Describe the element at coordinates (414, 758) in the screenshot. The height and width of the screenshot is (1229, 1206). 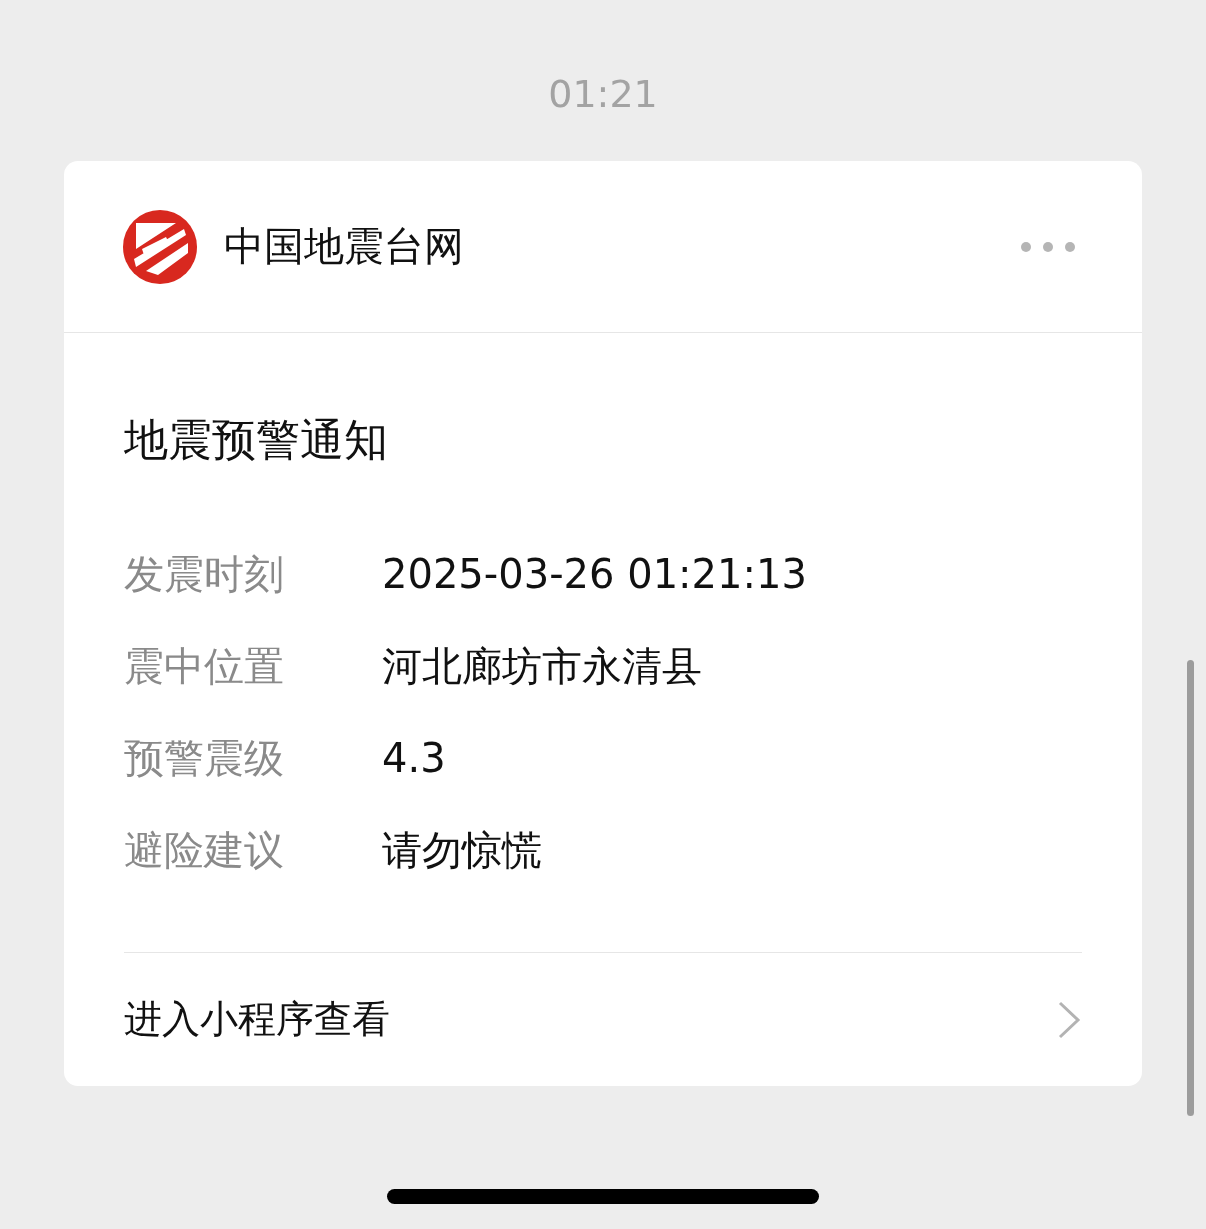
I see `field-value: 4.3` at that location.